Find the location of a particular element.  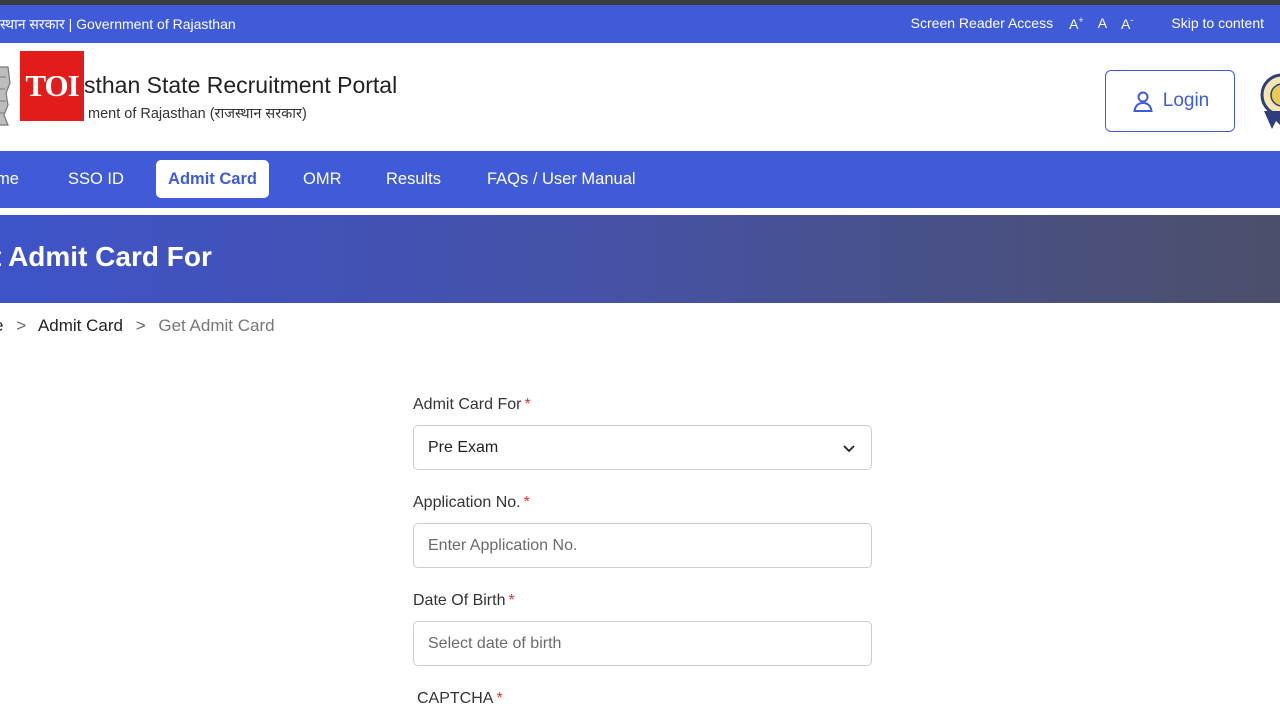

recruitment-seal-icon is located at coordinates (1270, 101).